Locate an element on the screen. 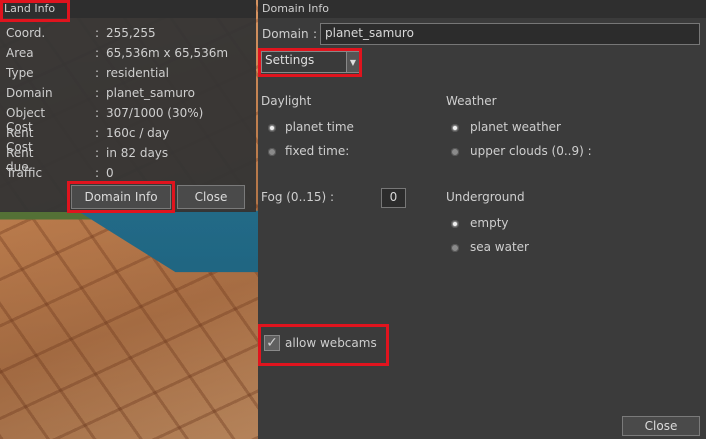  daylight-heading: Daylight is located at coordinates (286, 101).